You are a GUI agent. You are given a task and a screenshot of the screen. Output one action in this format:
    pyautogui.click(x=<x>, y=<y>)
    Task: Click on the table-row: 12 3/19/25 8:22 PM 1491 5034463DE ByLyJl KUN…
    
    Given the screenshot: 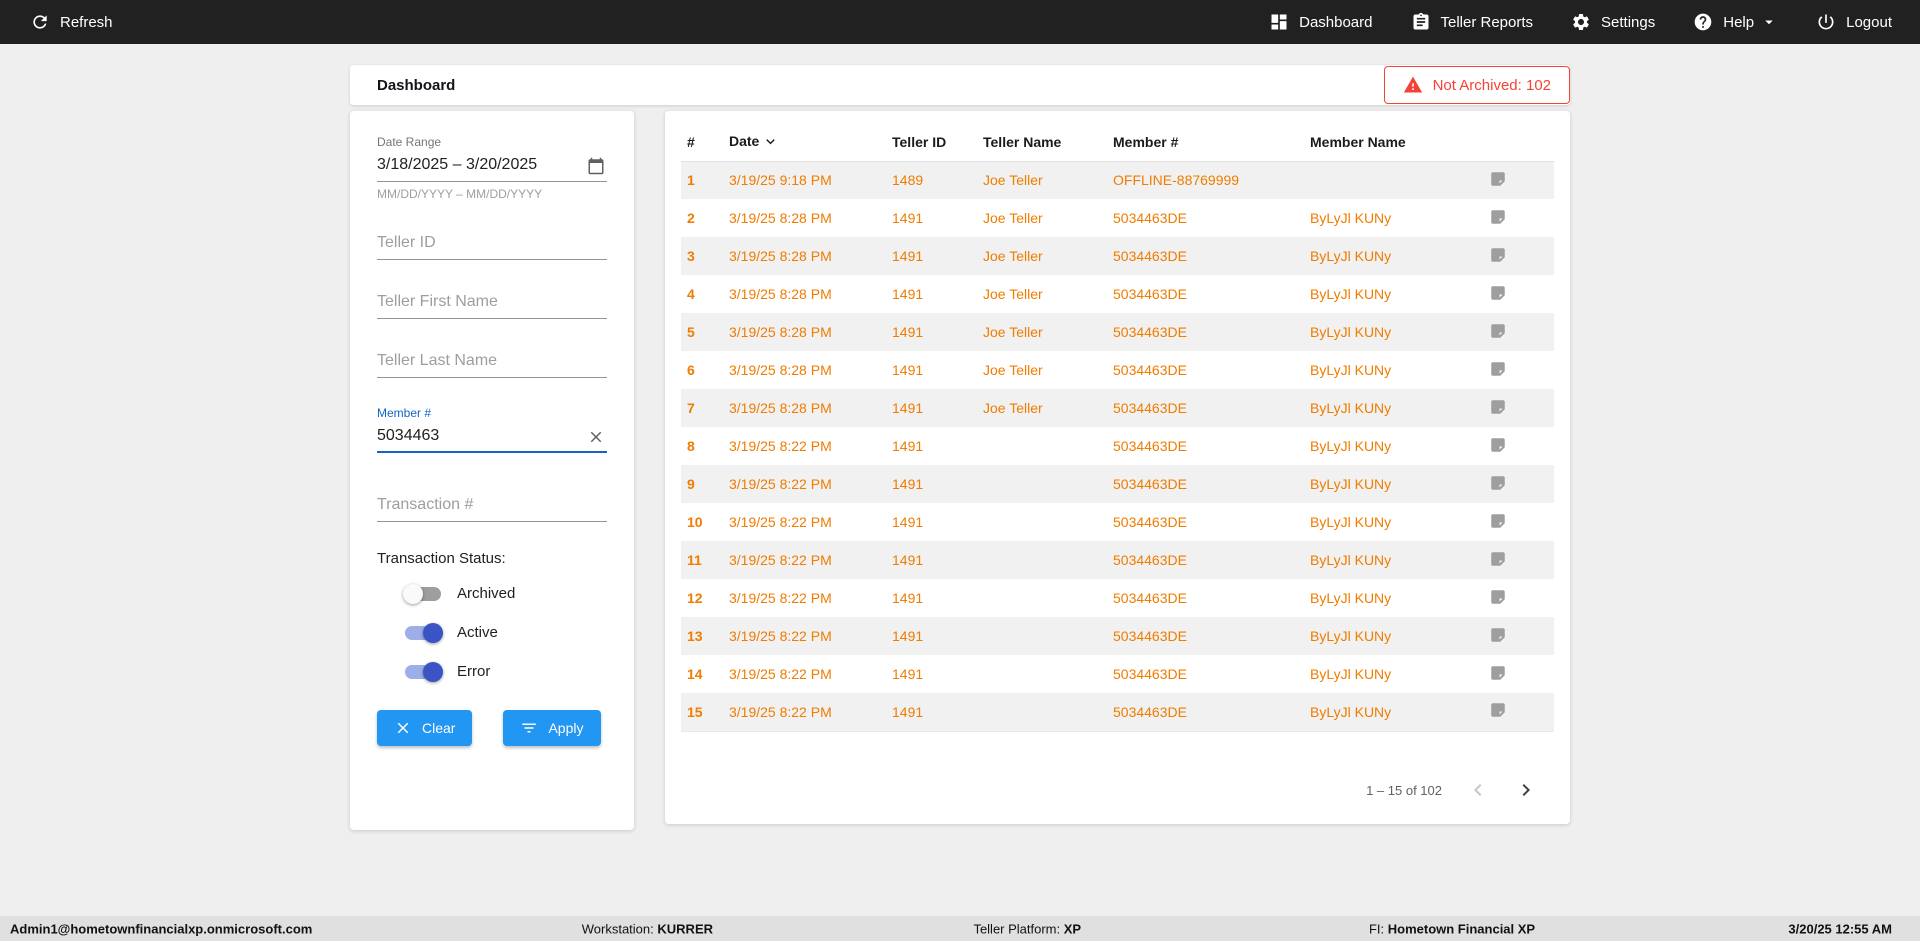 What is the action you would take?
    pyautogui.click(x=1117, y=598)
    